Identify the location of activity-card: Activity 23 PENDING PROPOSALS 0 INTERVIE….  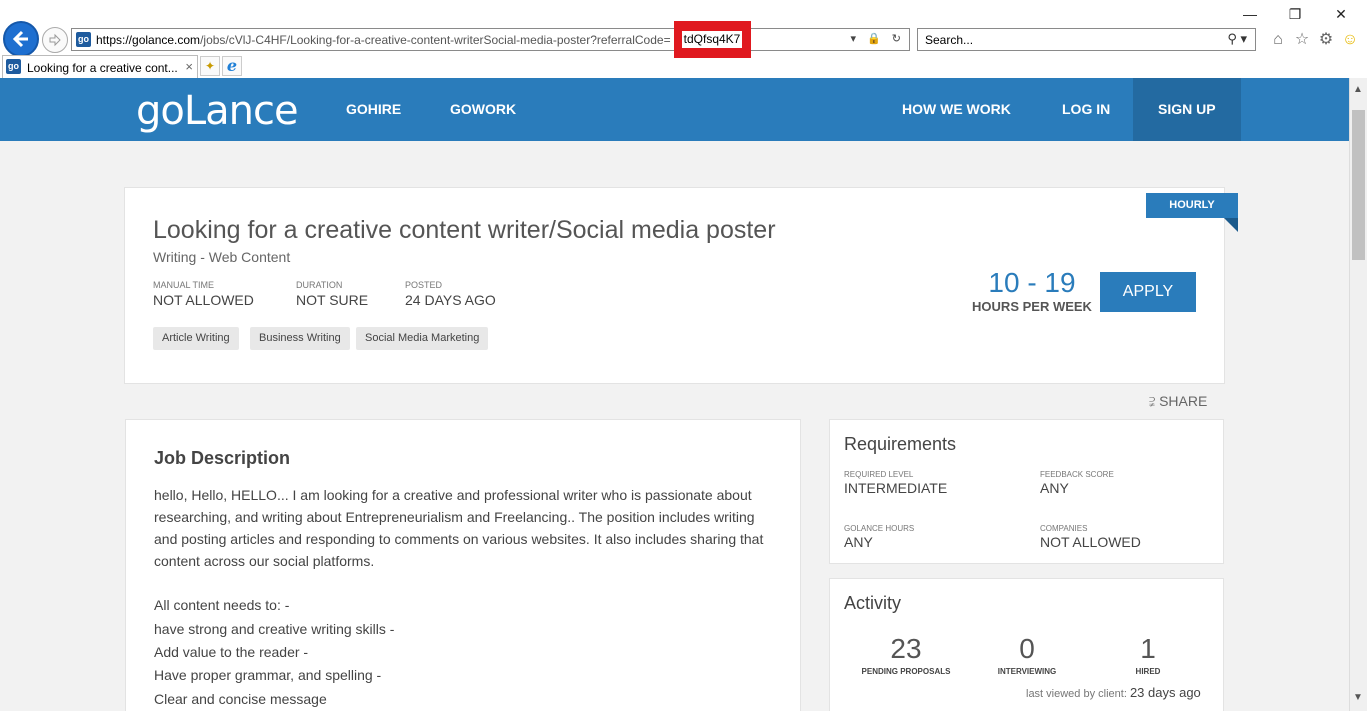
(1026, 644).